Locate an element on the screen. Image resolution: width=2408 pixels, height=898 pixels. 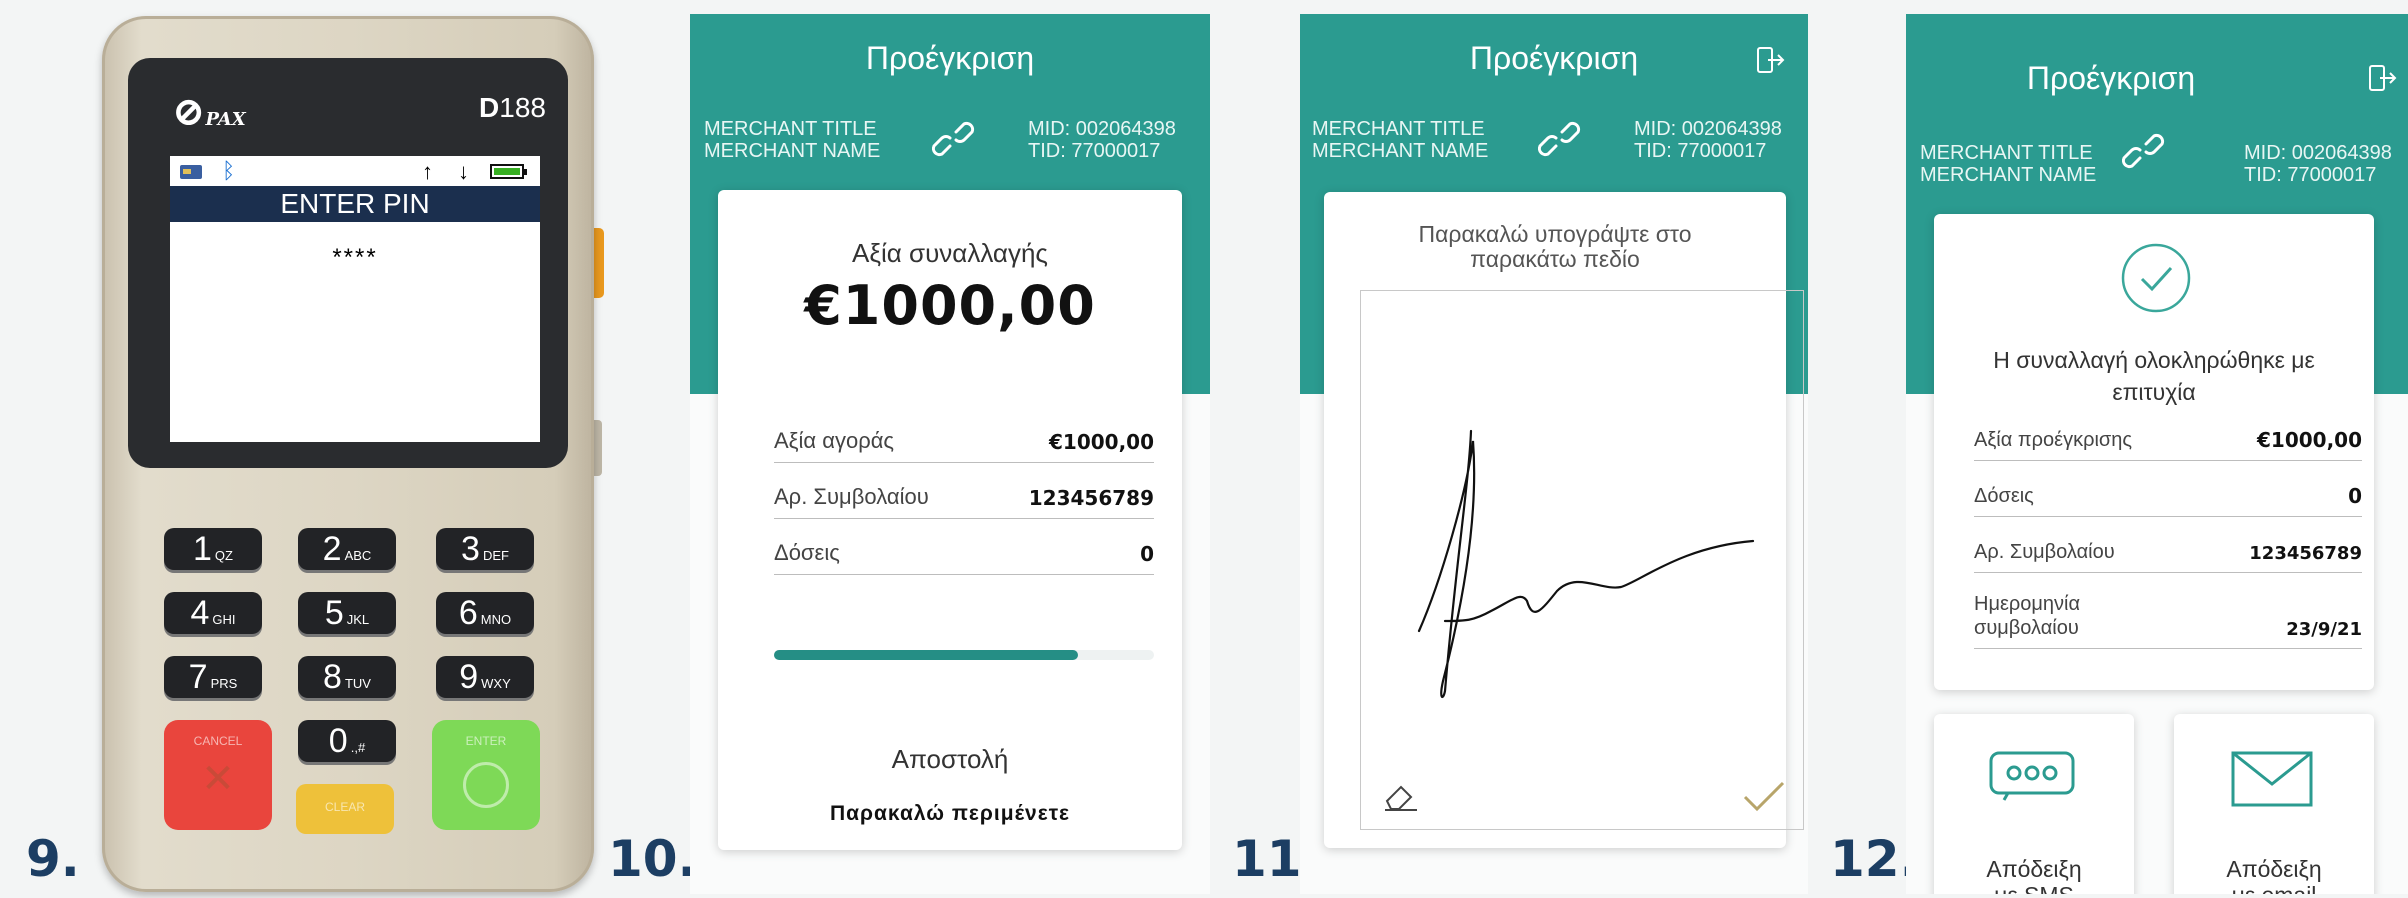
progress-track is located at coordinates (964, 655).